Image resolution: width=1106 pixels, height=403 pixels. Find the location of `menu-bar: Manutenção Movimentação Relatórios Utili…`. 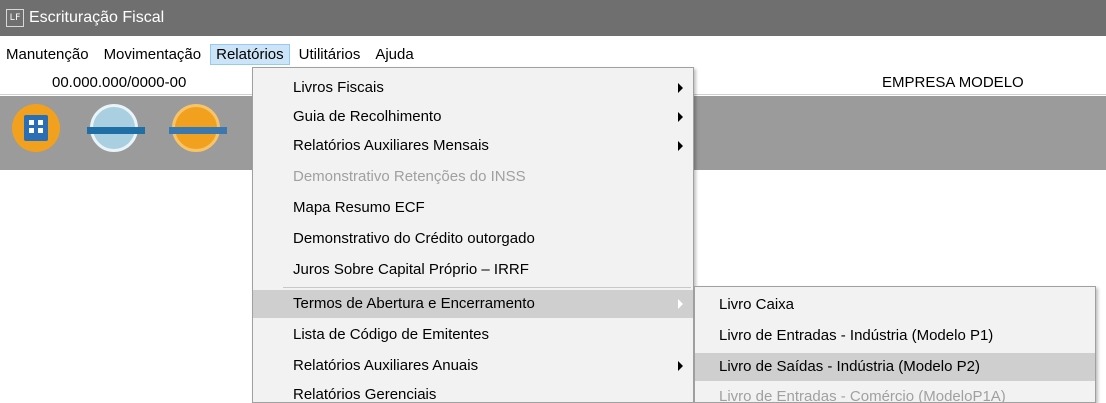

menu-bar: Manutenção Movimentação Relatórios Utili… is located at coordinates (211, 54).